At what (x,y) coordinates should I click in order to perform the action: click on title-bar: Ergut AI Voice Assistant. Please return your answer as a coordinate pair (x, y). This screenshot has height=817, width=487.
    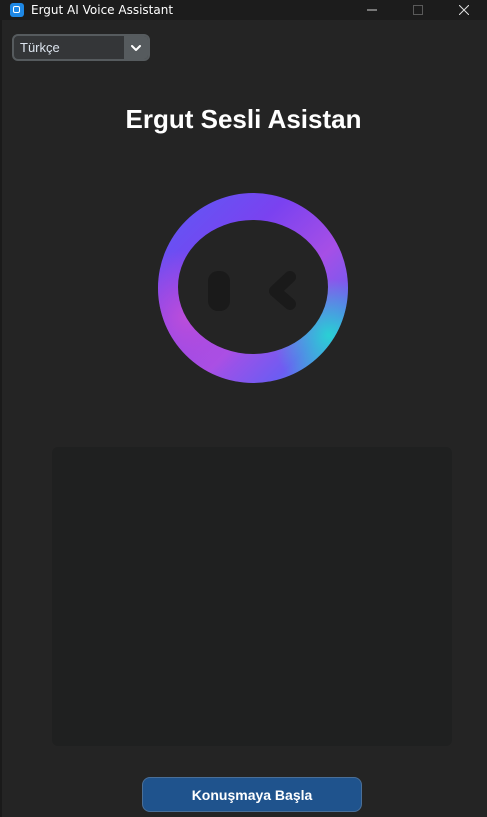
    Looking at the image, I should click on (243, 10).